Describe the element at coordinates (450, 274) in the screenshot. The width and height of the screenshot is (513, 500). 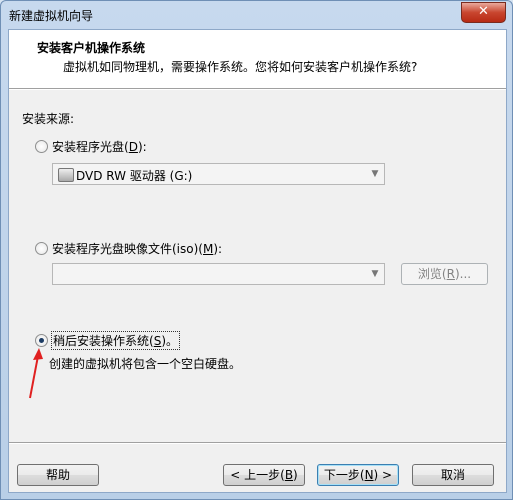
I see `browse-mnemonic: R` at that location.